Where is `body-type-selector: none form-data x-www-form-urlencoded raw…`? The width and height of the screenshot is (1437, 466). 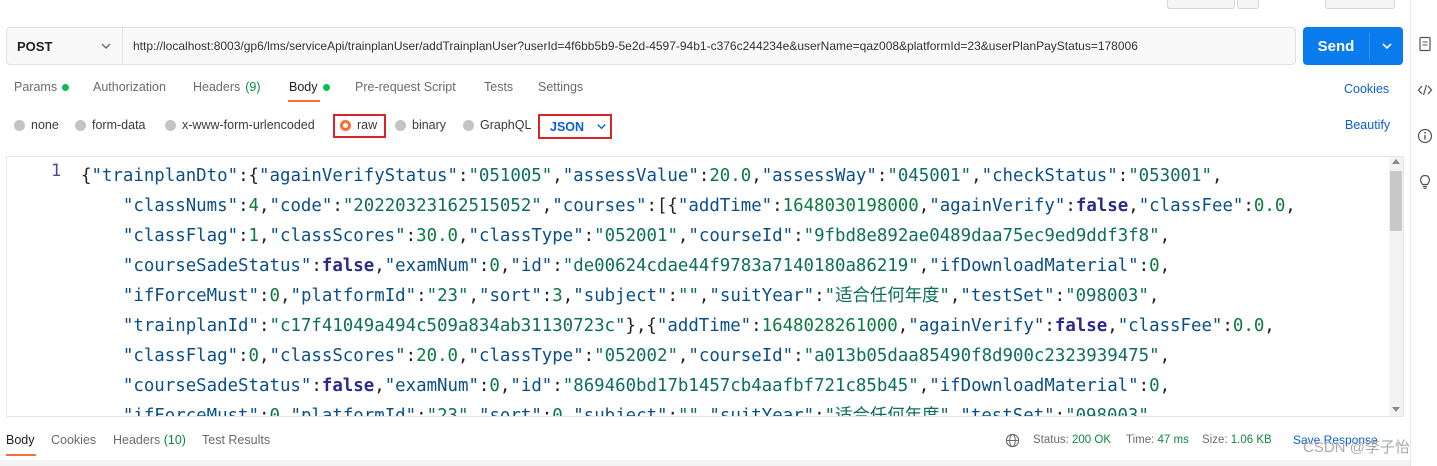 body-type-selector: none form-data x-www-form-urlencoded raw… is located at coordinates (705, 126).